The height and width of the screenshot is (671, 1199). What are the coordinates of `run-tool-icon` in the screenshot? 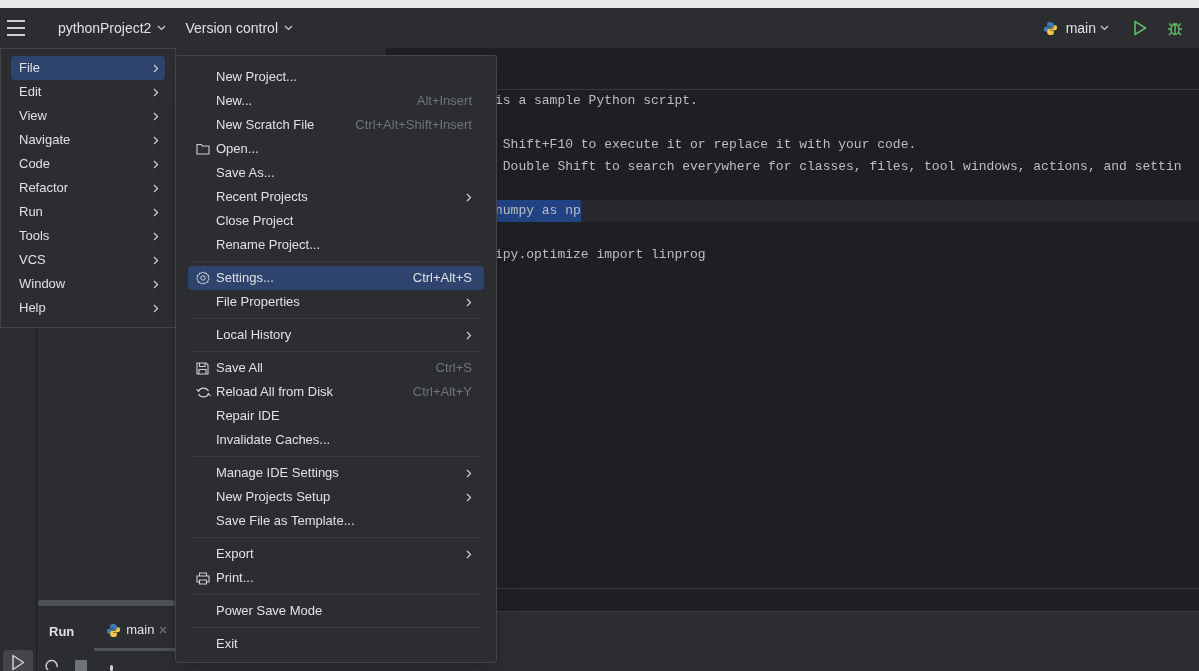 It's located at (18, 660).